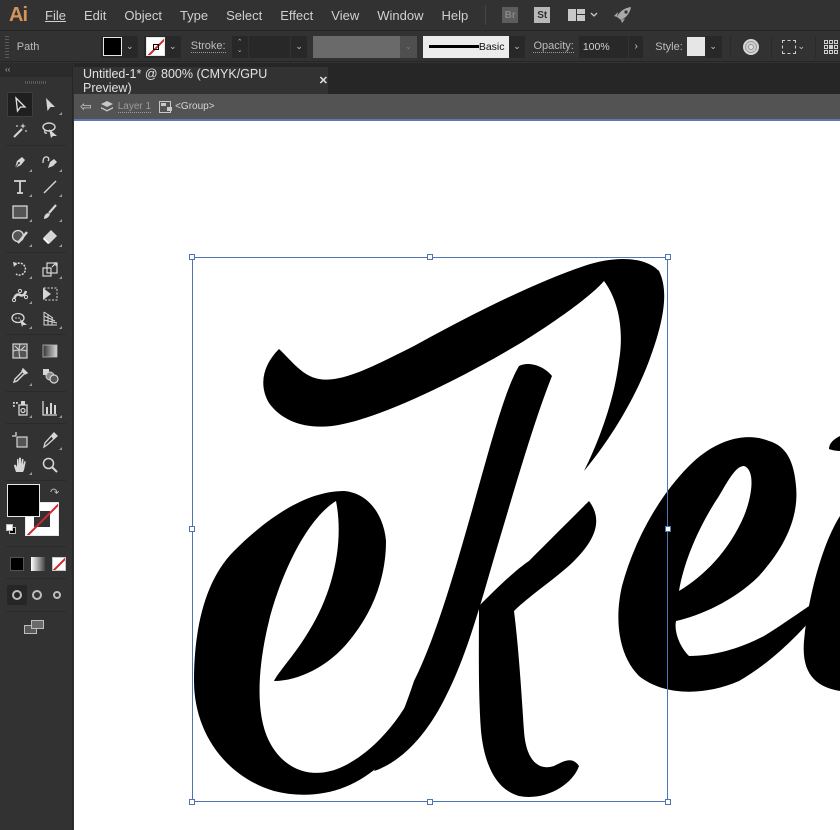  What do you see at coordinates (194, 15) in the screenshot?
I see `menu-type: Type` at bounding box center [194, 15].